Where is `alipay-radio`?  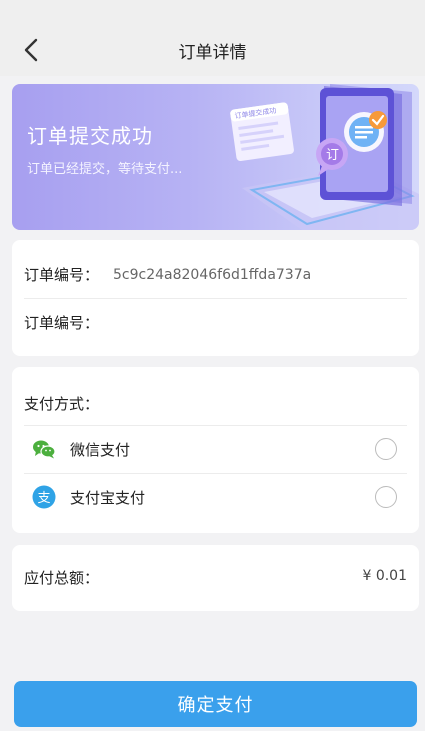
alipay-radio is located at coordinates (386, 497).